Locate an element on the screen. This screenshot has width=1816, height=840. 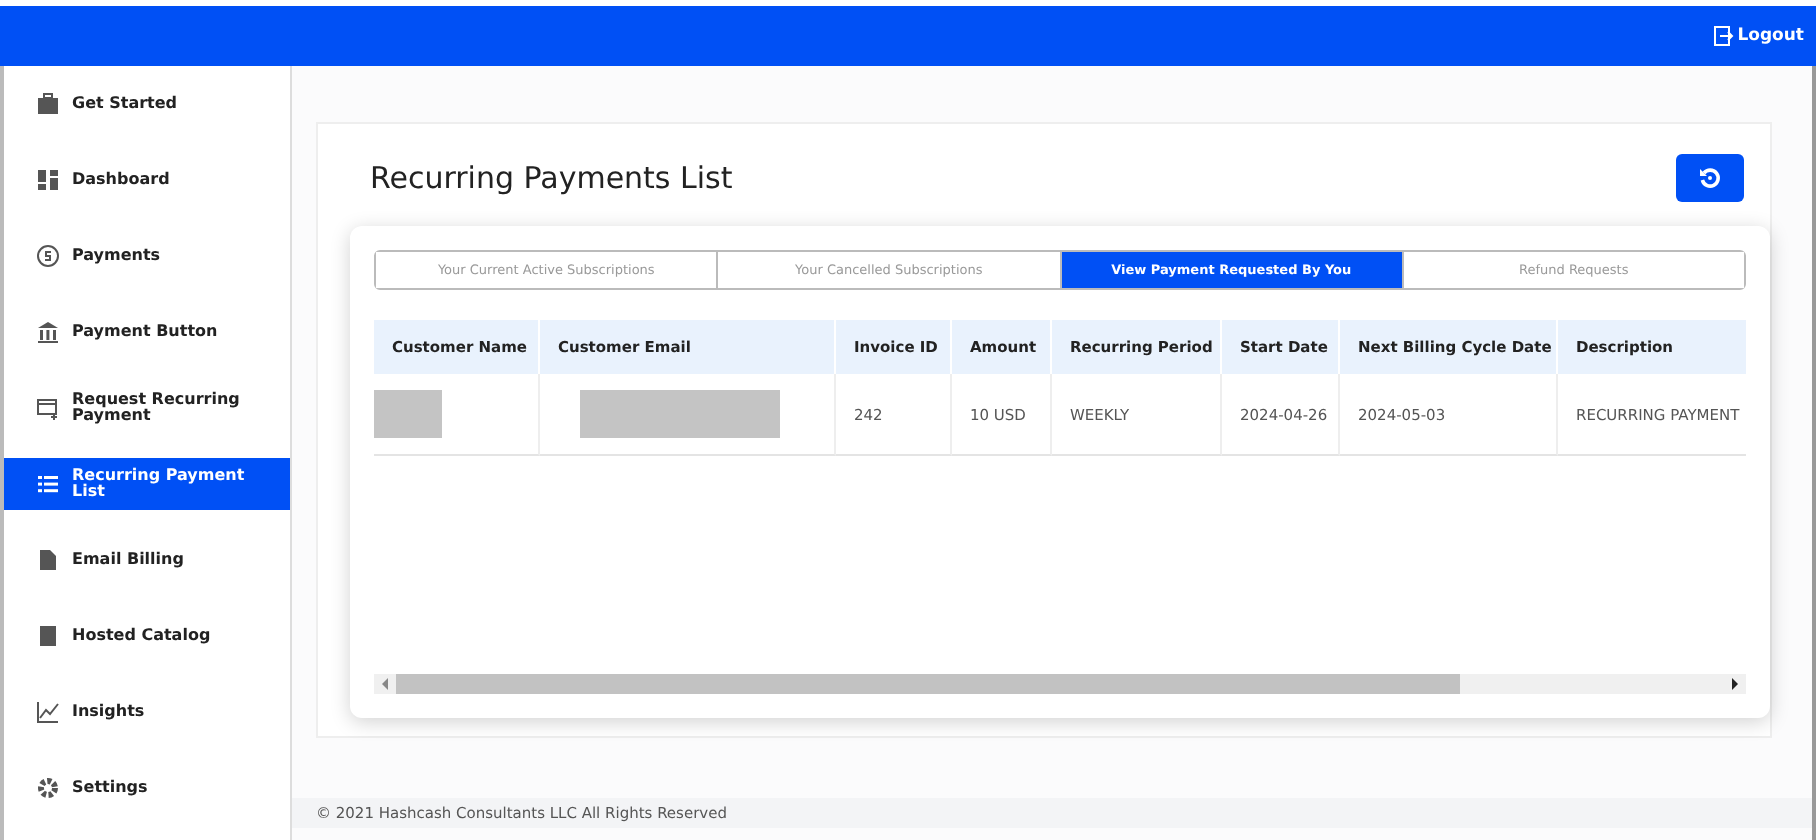
redacted-block is located at coordinates (408, 414).